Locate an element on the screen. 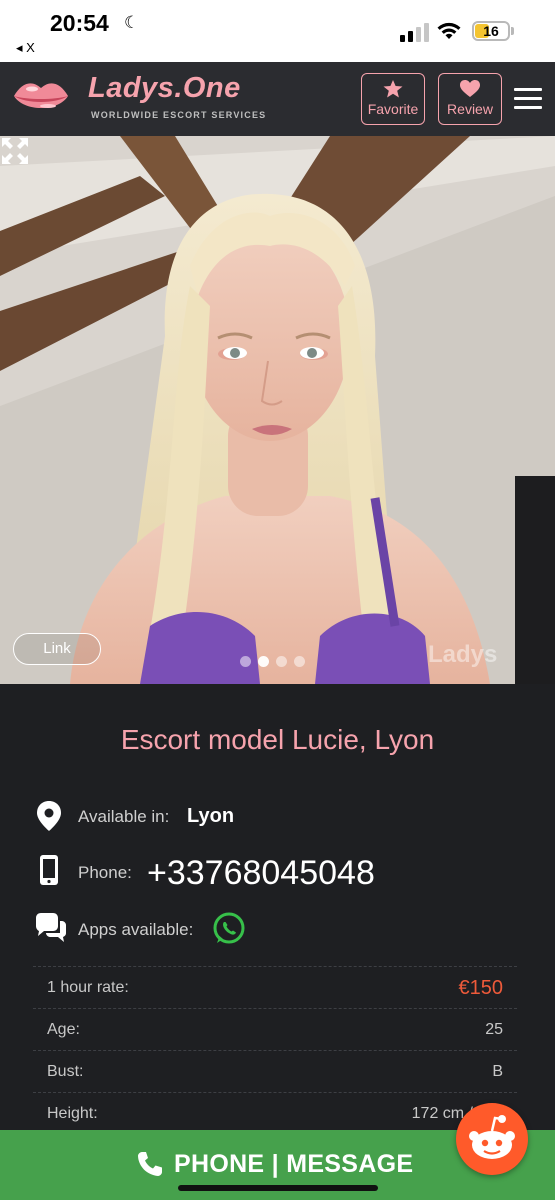 The width and height of the screenshot is (555, 1200). battery-icon: 16 is located at coordinates (491, 31).